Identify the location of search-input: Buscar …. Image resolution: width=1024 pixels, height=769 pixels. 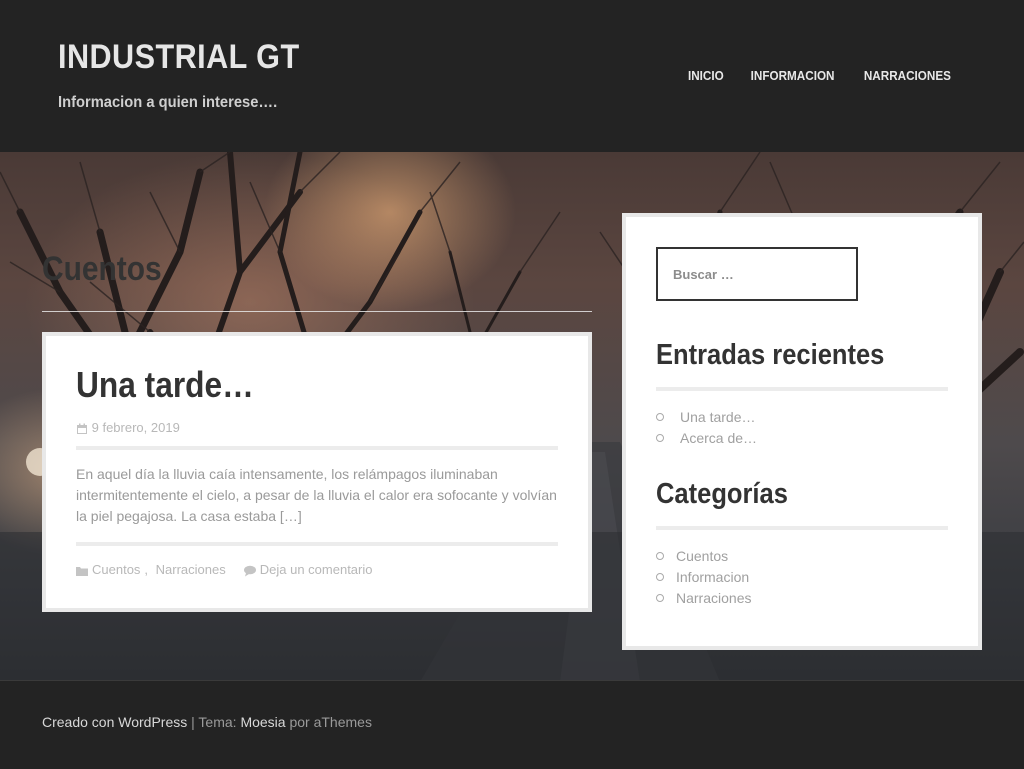
(757, 274).